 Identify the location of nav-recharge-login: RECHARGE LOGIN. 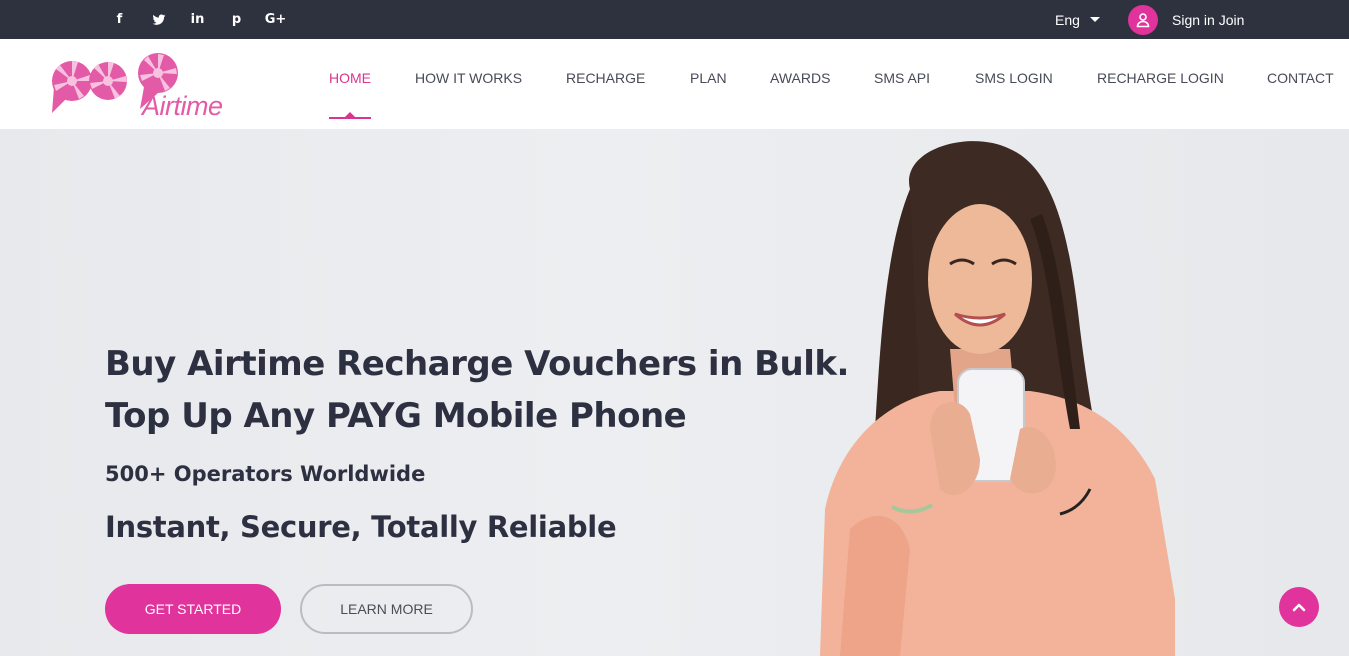
(1160, 78).